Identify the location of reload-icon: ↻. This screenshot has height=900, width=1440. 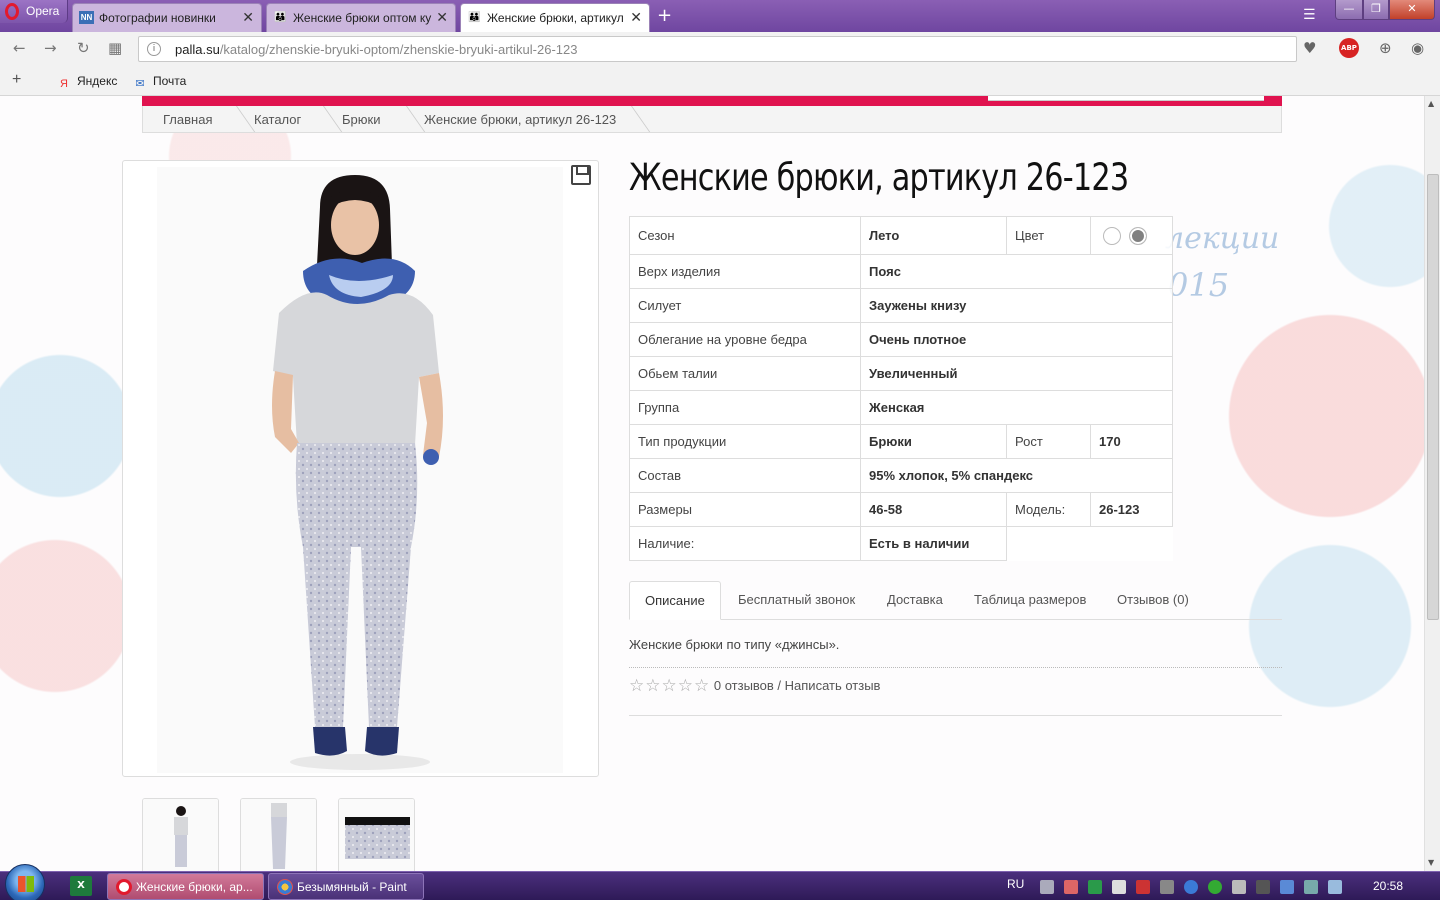
(83, 48).